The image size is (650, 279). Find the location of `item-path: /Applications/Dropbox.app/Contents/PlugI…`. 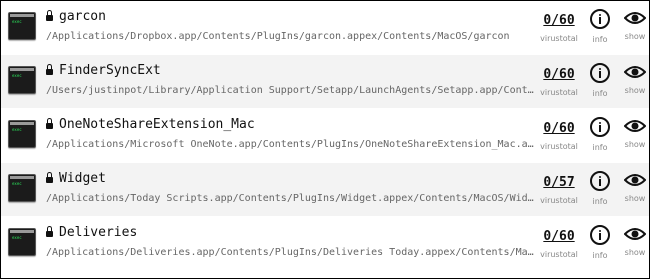

item-path: /Applications/Dropbox.app/Contents/PlugI… is located at coordinates (278, 36).